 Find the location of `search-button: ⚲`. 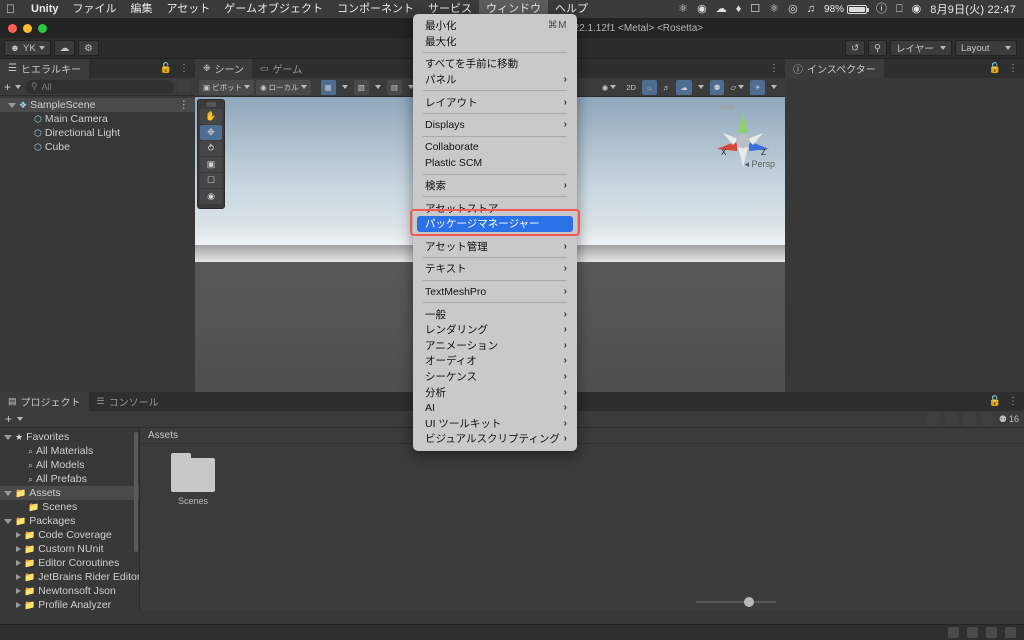

search-button: ⚲ is located at coordinates (877, 48).